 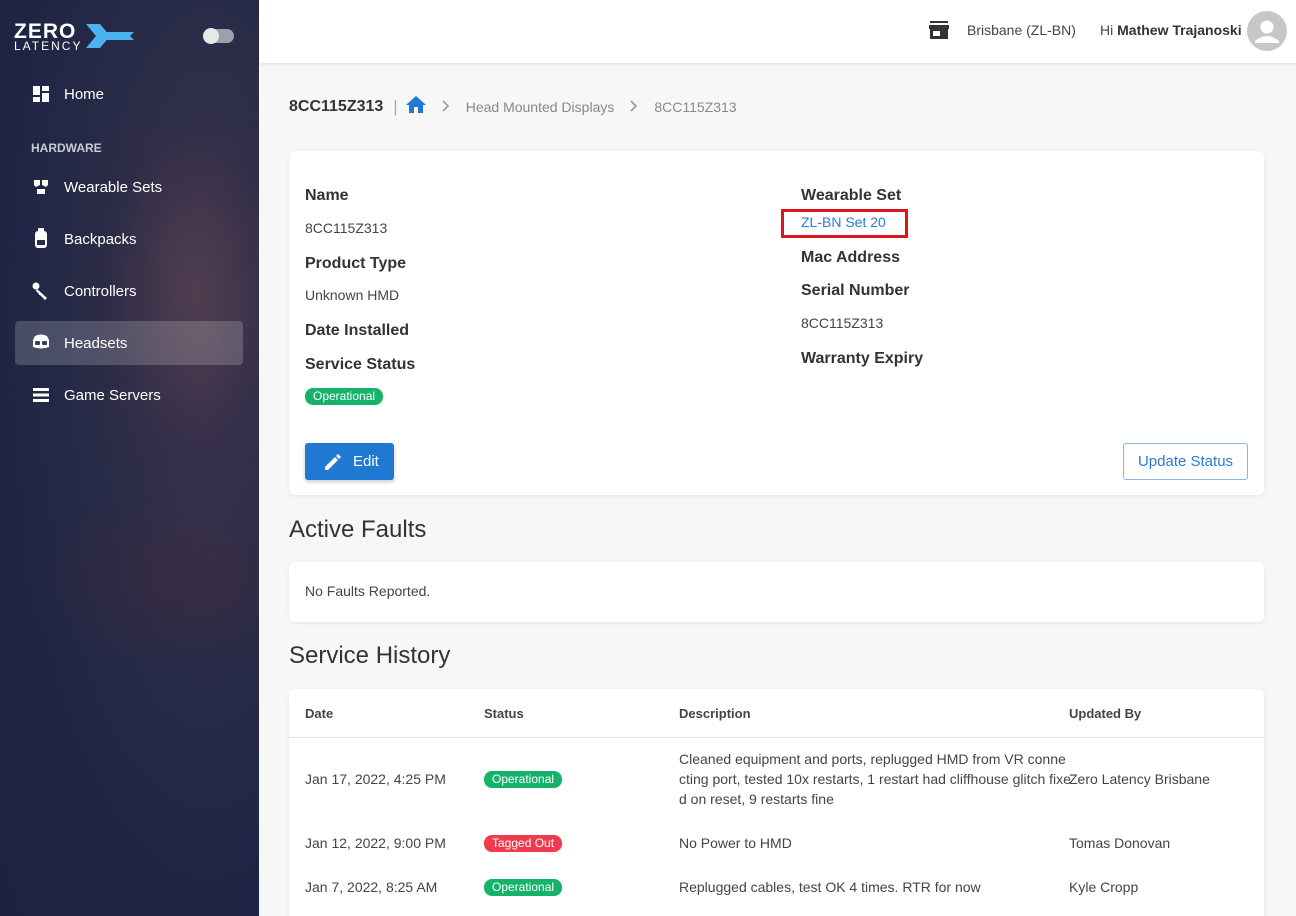 I want to click on row-date: Jan 7, 2022, 8:25 AM, so click(x=371, y=887).